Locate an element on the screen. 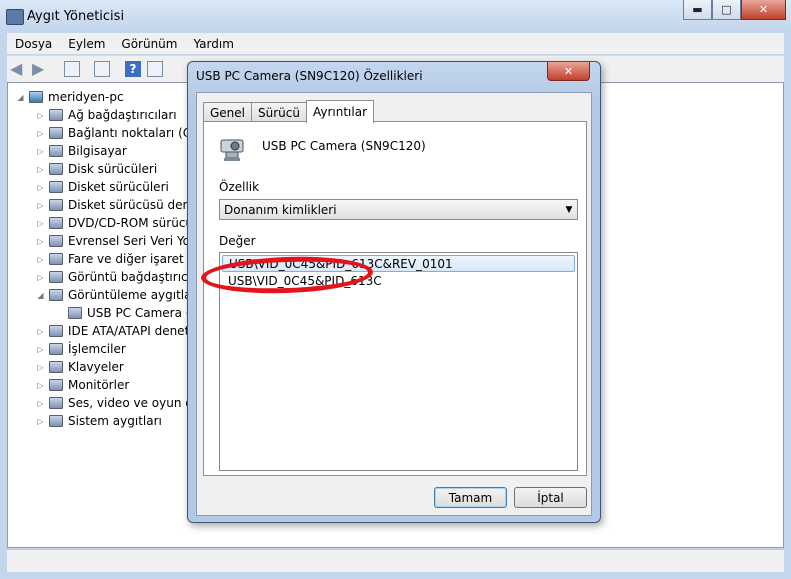 The image size is (791, 579). tree-root-label: meridyen-pc is located at coordinates (86, 97).